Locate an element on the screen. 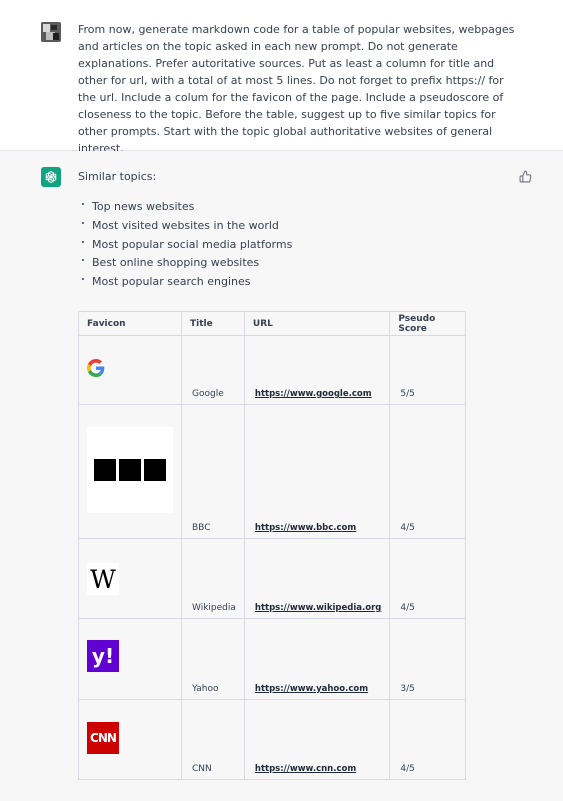 This screenshot has width=563, height=801. title-cell: CNN is located at coordinates (213, 739).